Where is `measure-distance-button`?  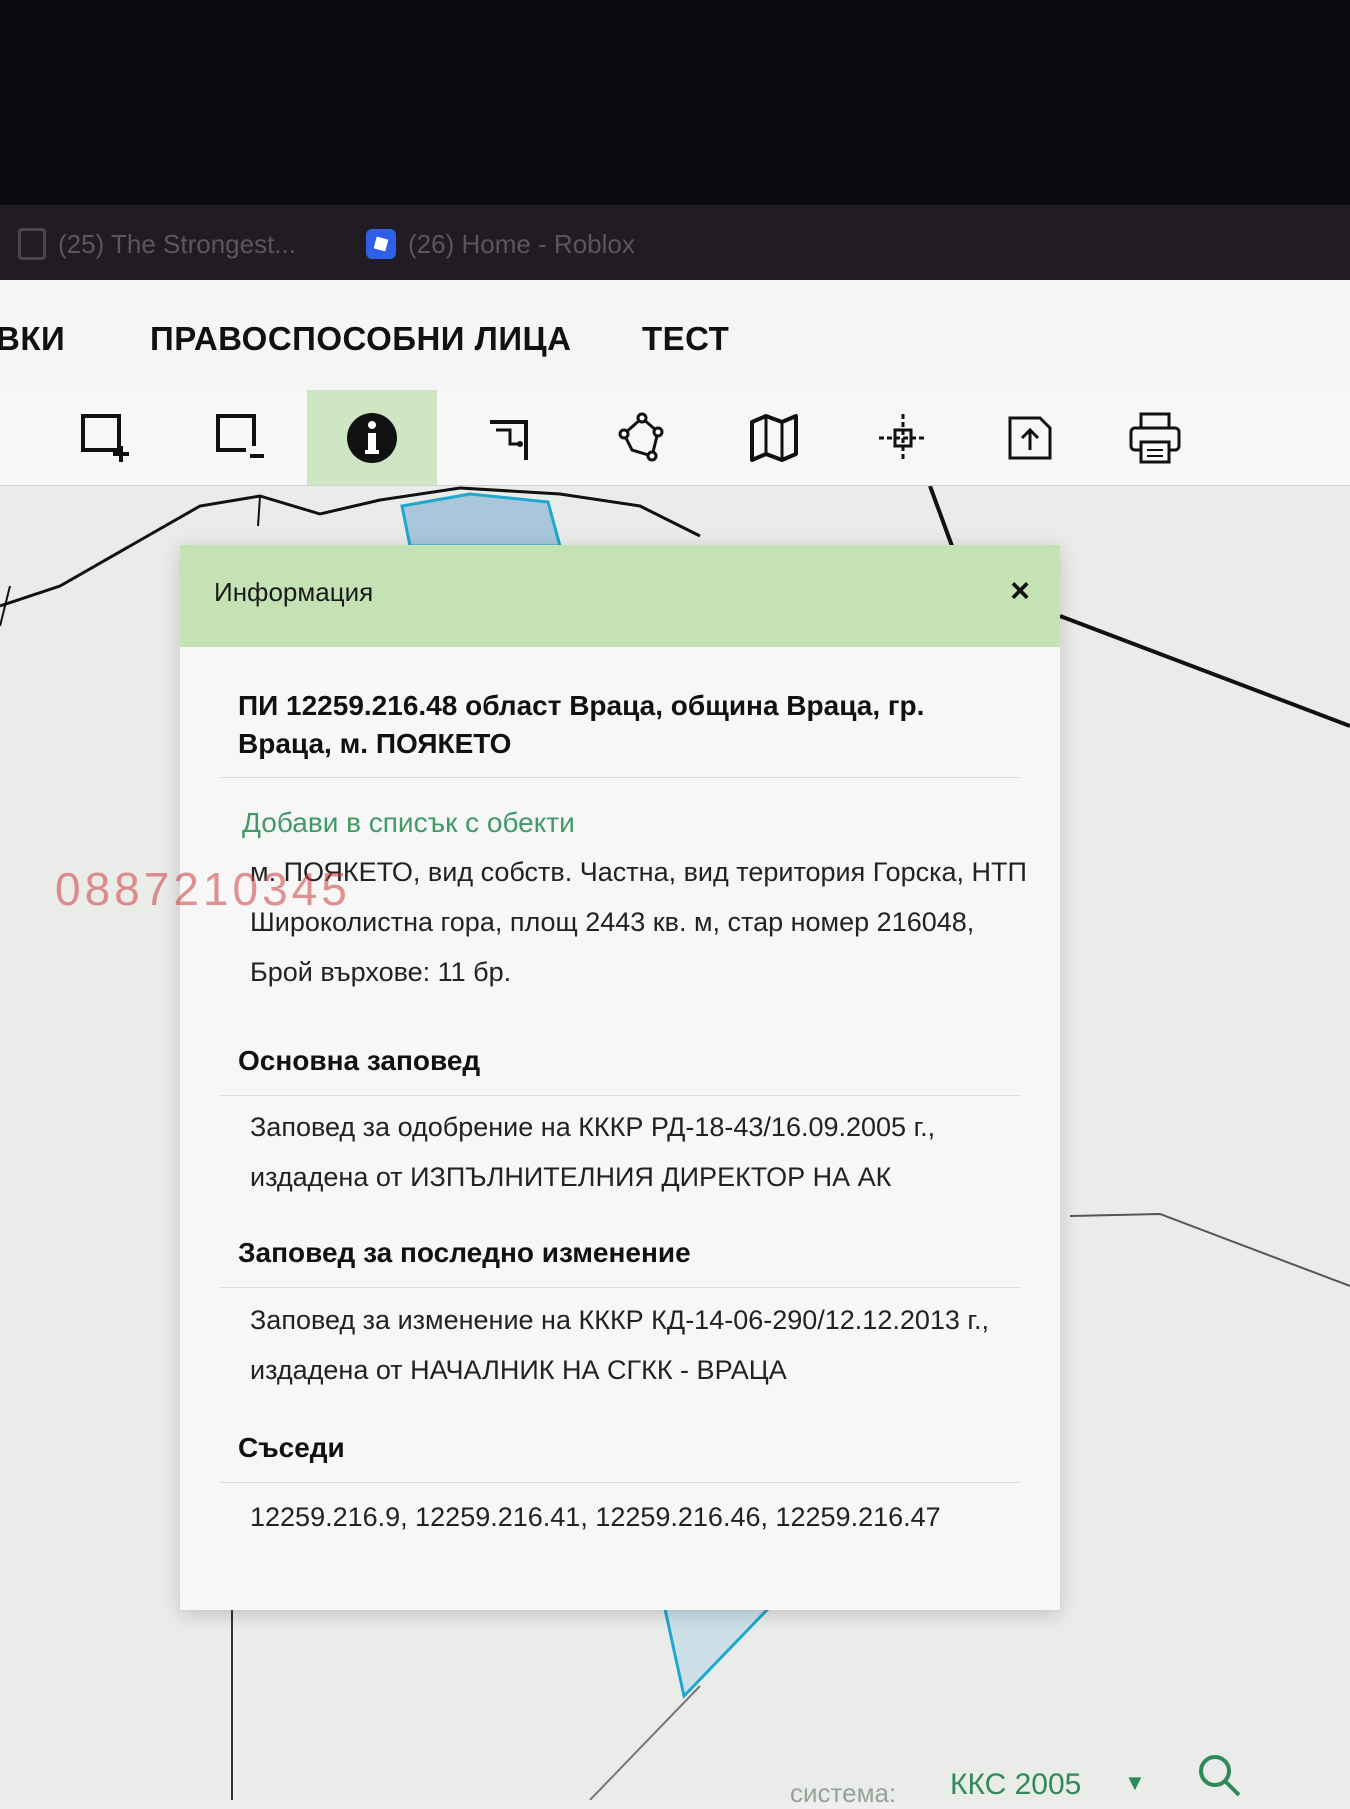
measure-distance-button is located at coordinates (510, 437).